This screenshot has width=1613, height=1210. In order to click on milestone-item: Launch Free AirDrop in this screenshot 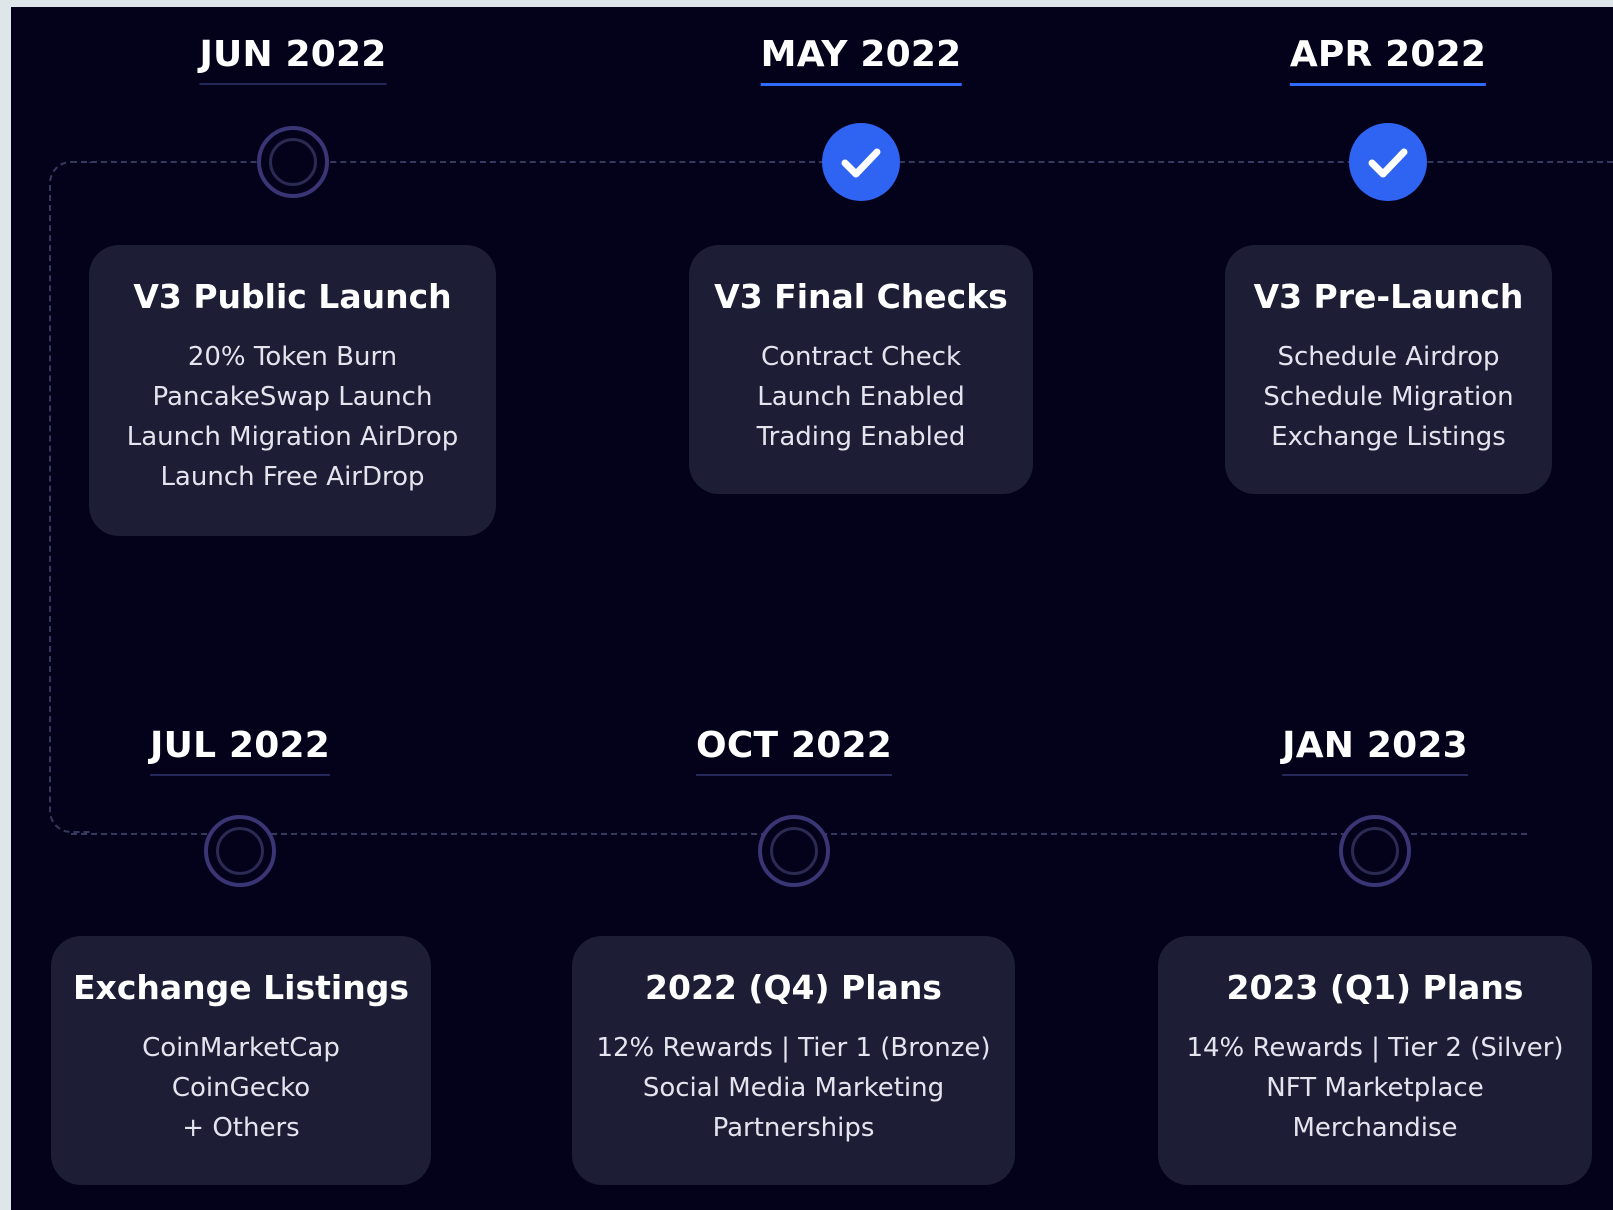, I will do `click(292, 477)`.